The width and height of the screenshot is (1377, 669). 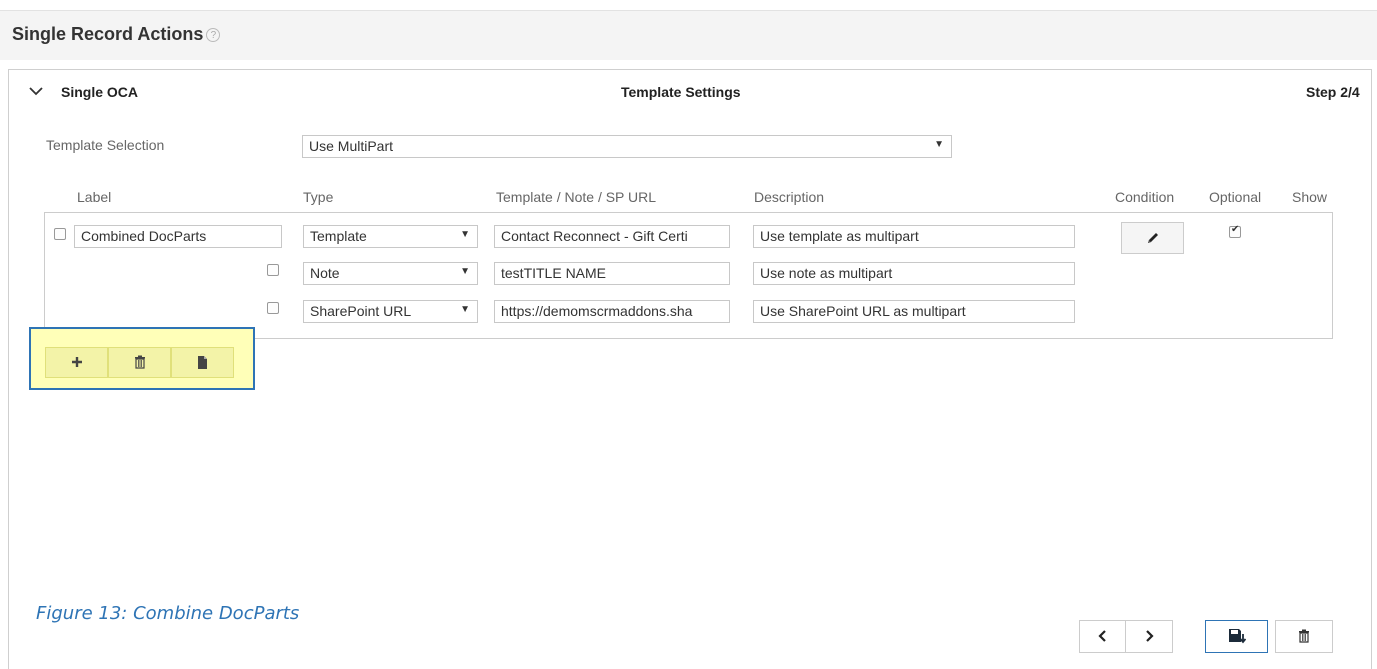 I want to click on next-button, so click(x=1149, y=636).